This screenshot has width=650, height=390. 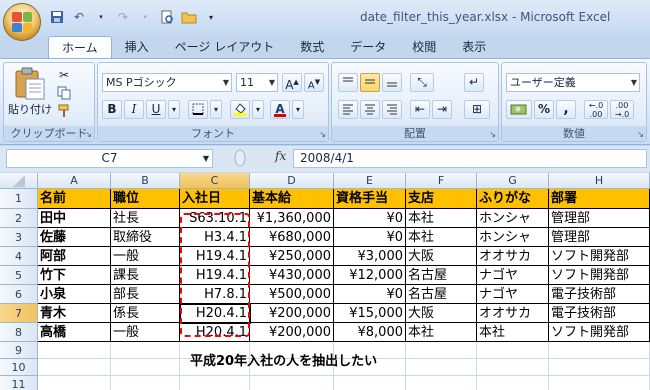 What do you see at coordinates (370, 237) in the screenshot?
I see `cell-e3: ¥0` at bounding box center [370, 237].